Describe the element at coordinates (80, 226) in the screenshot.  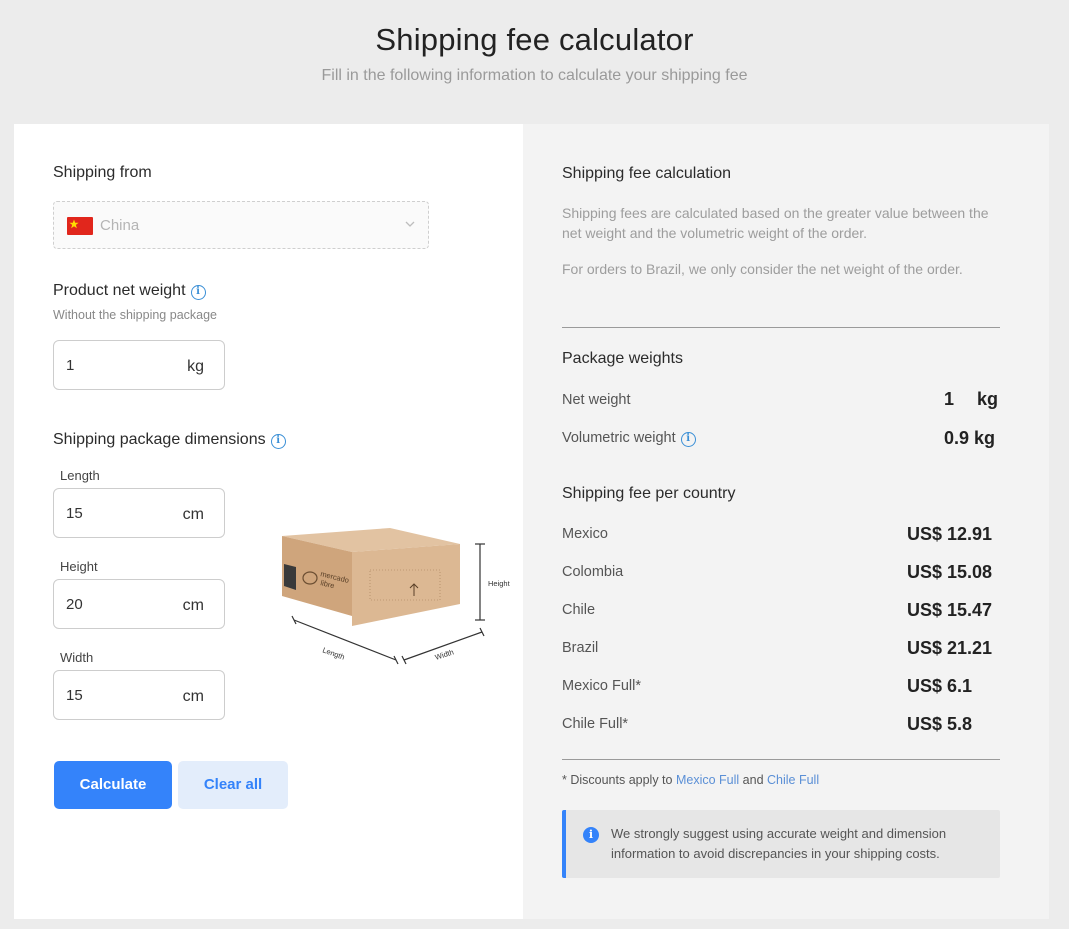
I see `china-flag-icon` at that location.